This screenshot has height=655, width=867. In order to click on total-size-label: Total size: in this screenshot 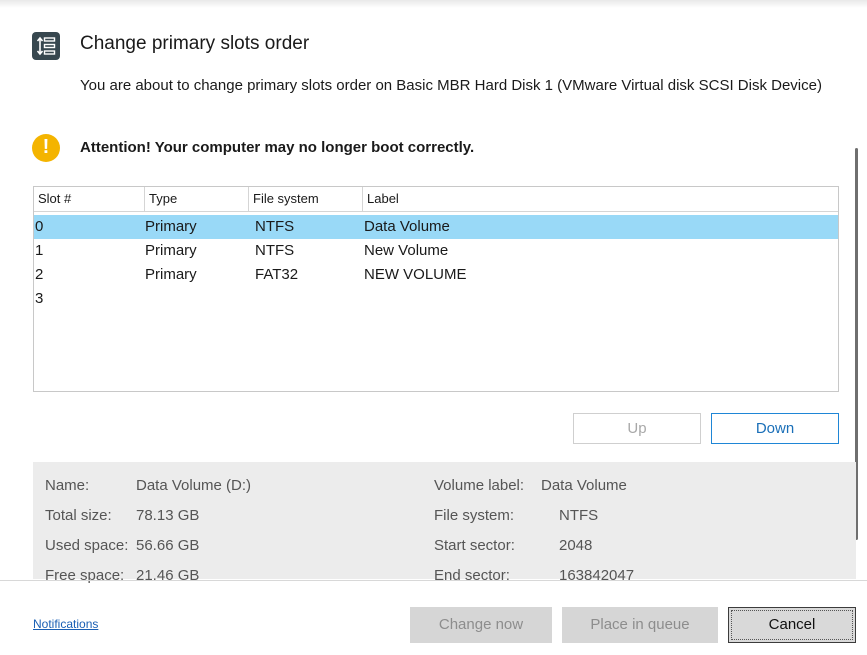, I will do `click(78, 515)`.